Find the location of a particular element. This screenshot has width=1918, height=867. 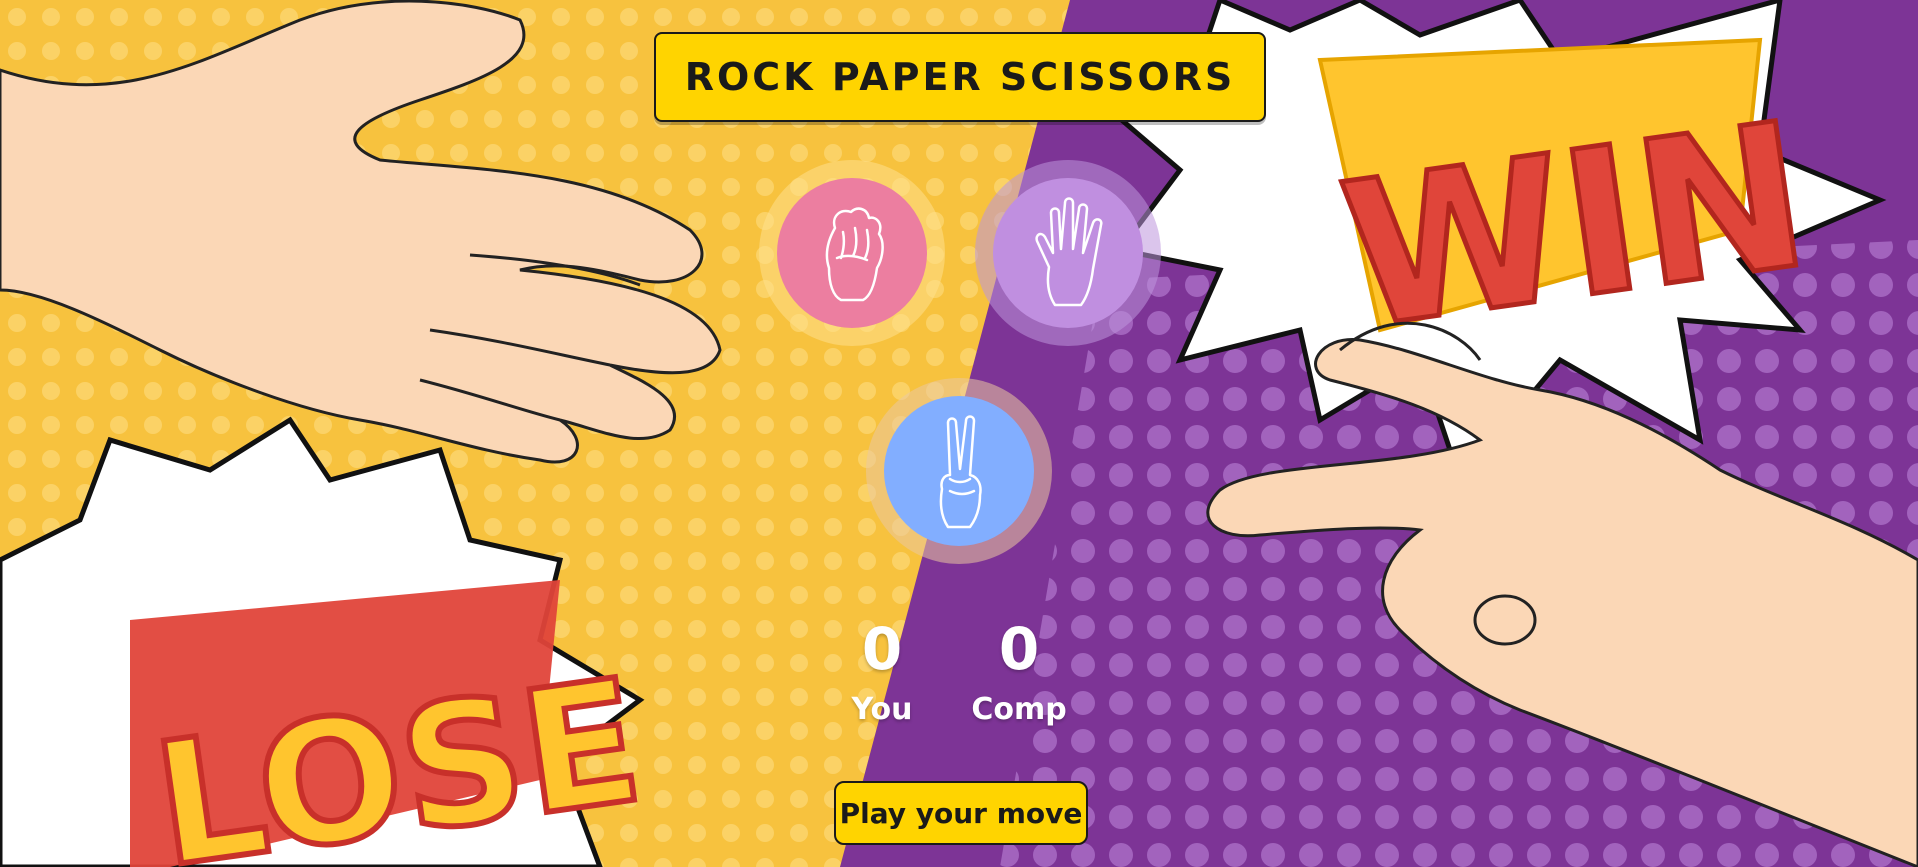

game-title: ROCK PAPER SCISSORS is located at coordinates (960, 77).